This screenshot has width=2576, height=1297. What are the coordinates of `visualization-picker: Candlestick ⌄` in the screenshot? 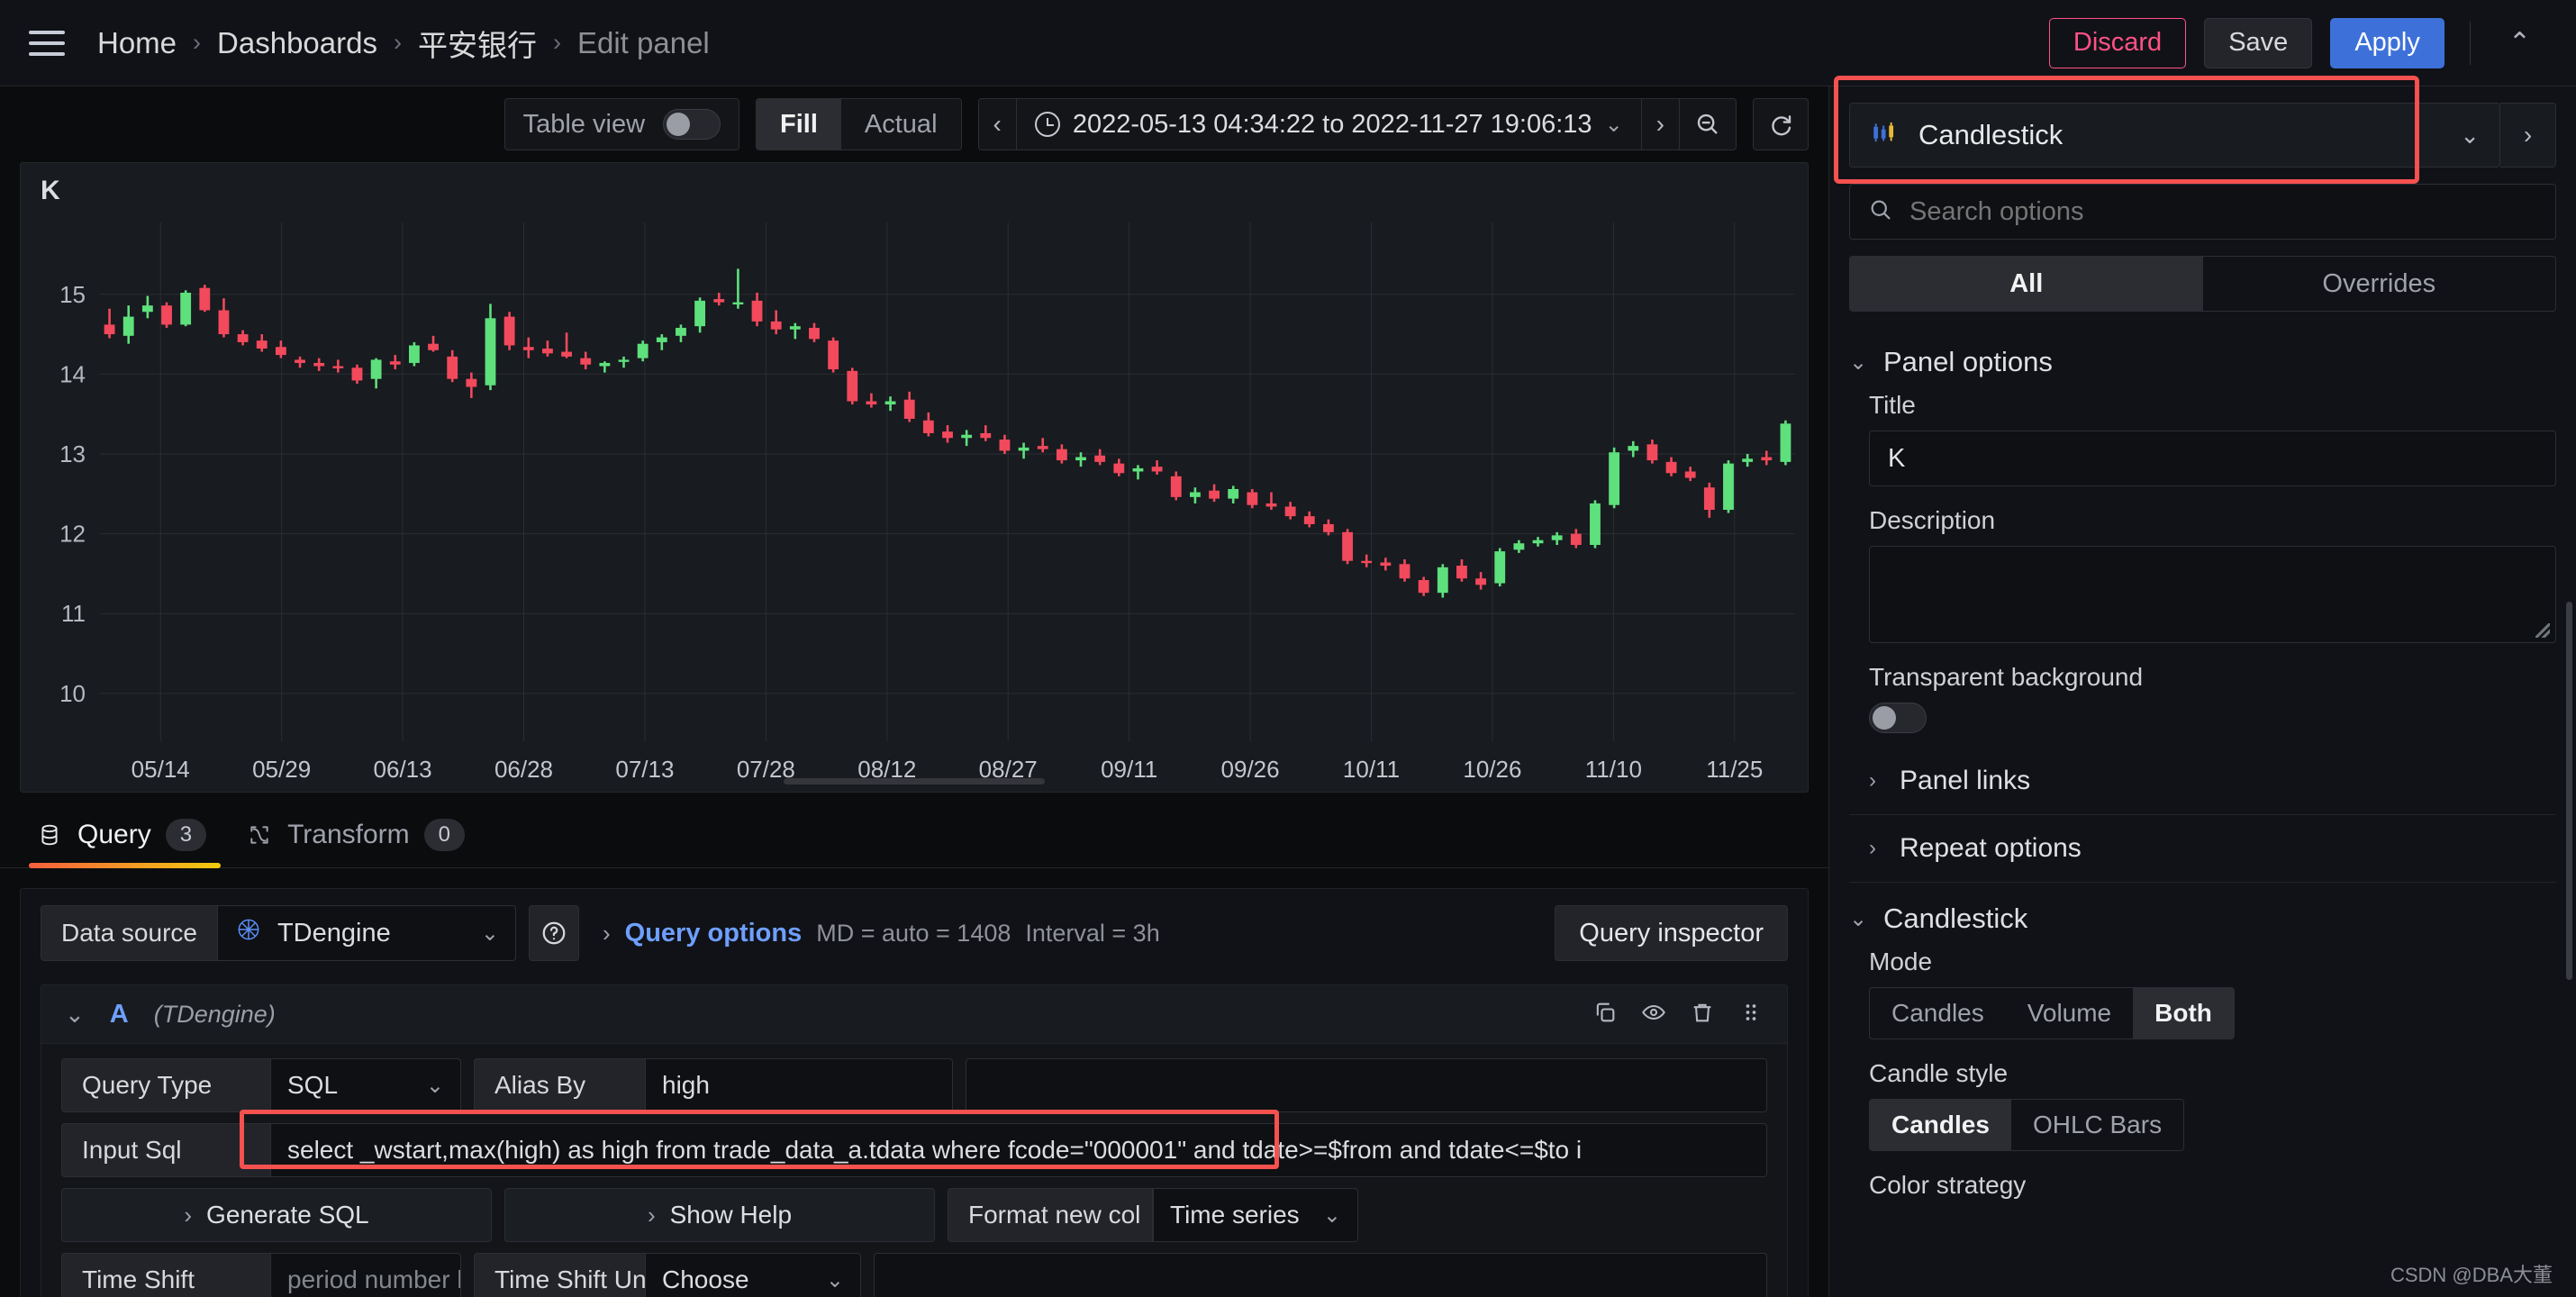 It's located at (2174, 135).